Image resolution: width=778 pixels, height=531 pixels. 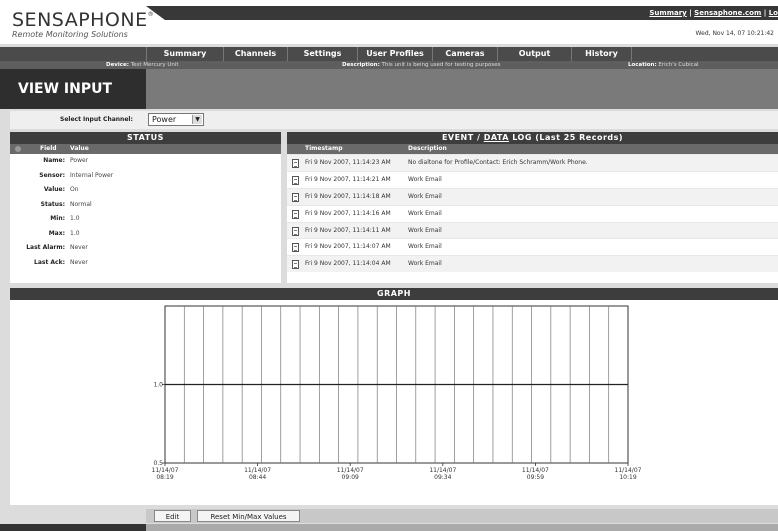 What do you see at coordinates (257, 477) in the screenshot?
I see `x-tick-time: 08:44` at bounding box center [257, 477].